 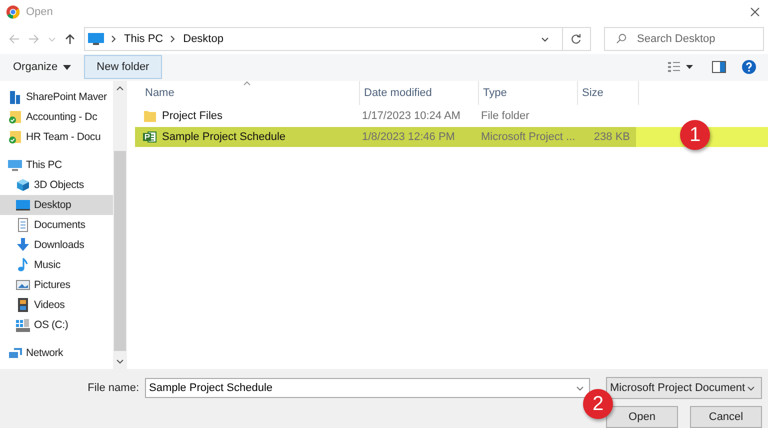 I want to click on search-icon, so click(x=621, y=38).